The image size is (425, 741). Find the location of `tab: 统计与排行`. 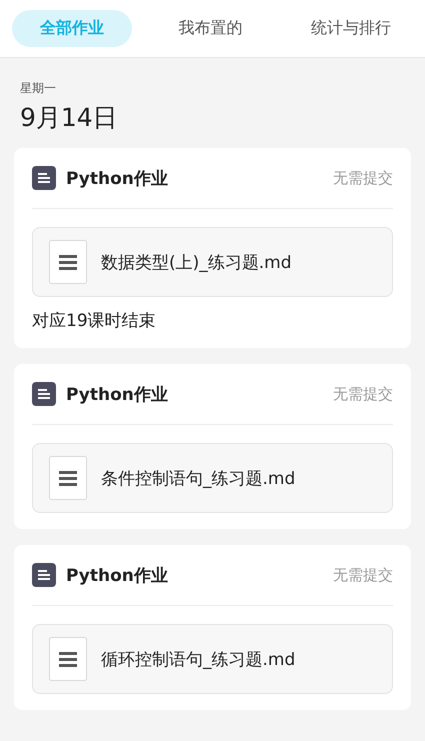

tab: 统计与排行 is located at coordinates (351, 28).